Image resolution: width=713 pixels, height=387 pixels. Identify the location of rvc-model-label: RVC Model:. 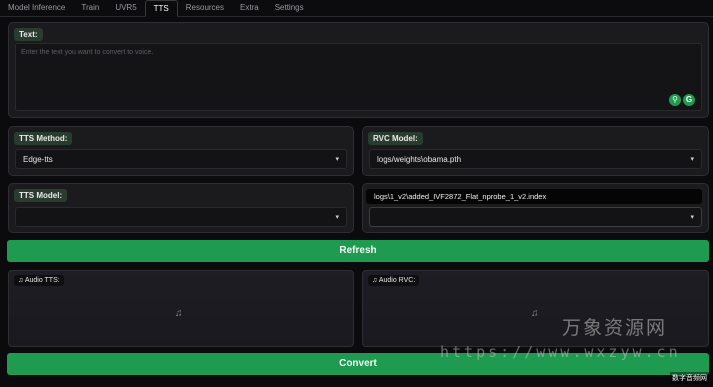
(395, 138).